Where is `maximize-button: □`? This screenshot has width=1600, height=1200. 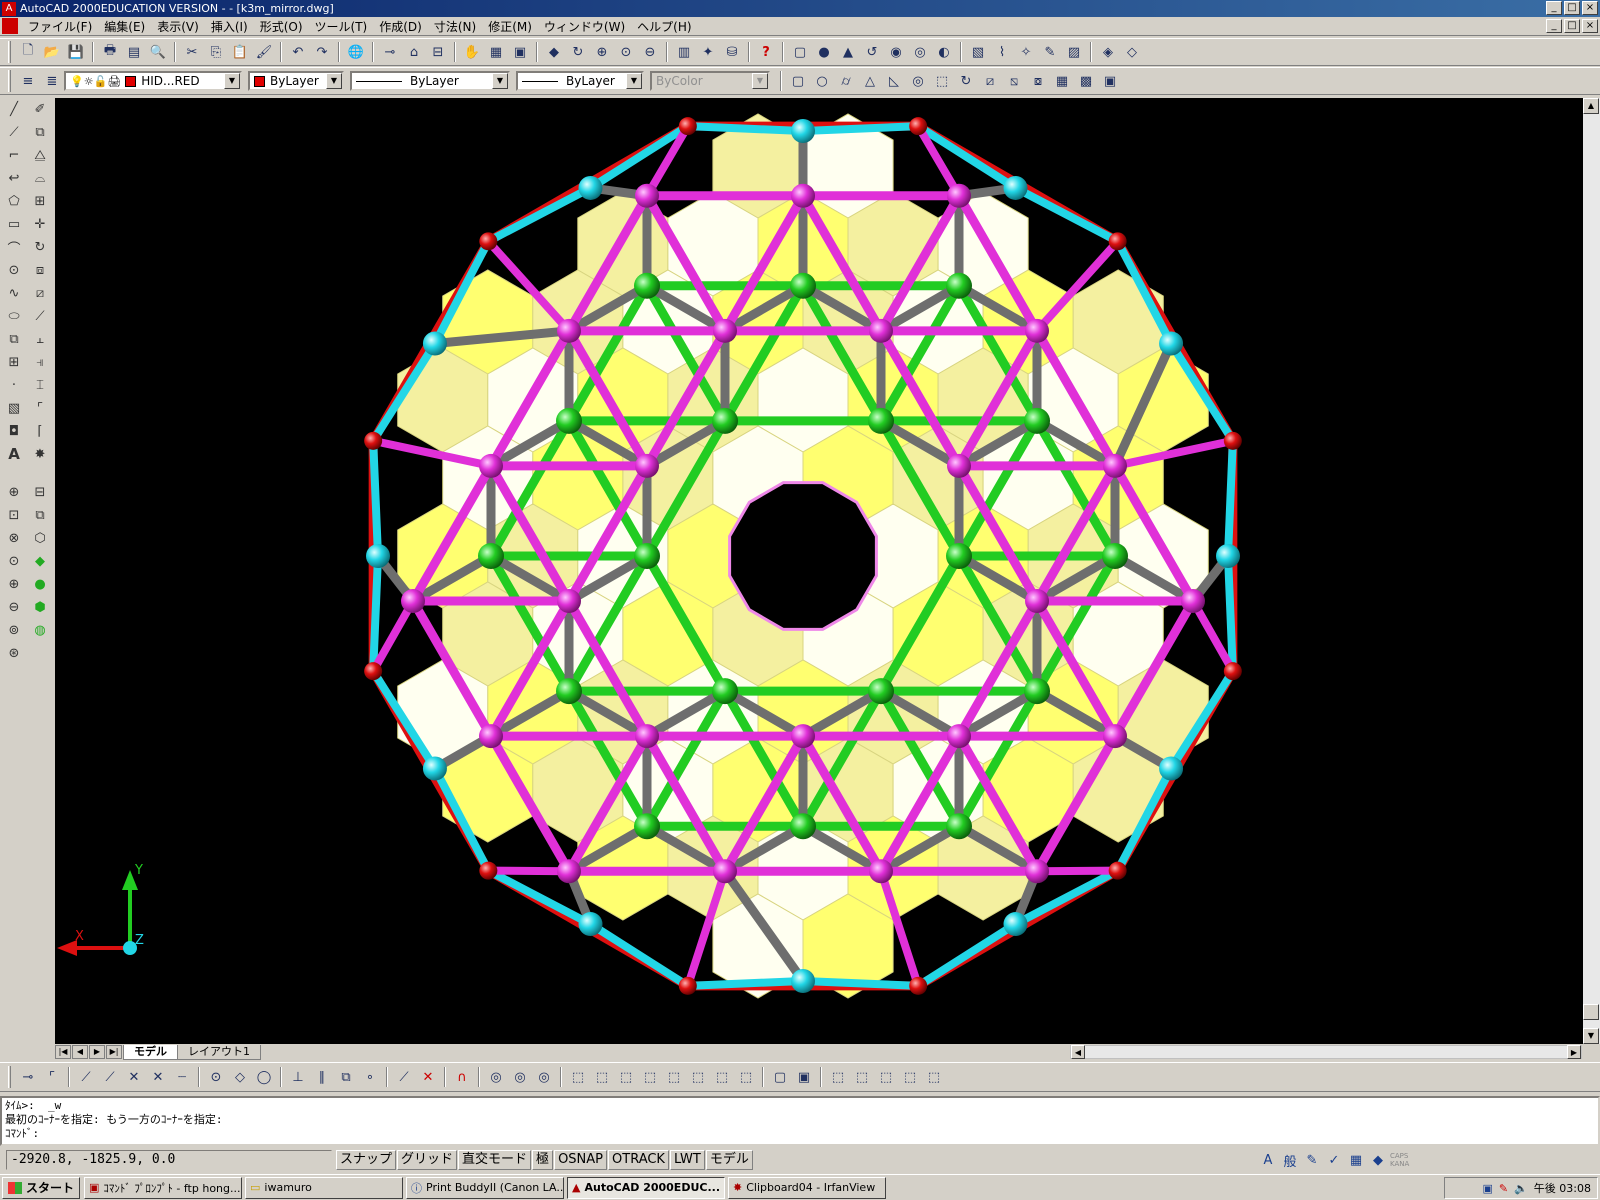
maximize-button: □ is located at coordinates (1572, 8).